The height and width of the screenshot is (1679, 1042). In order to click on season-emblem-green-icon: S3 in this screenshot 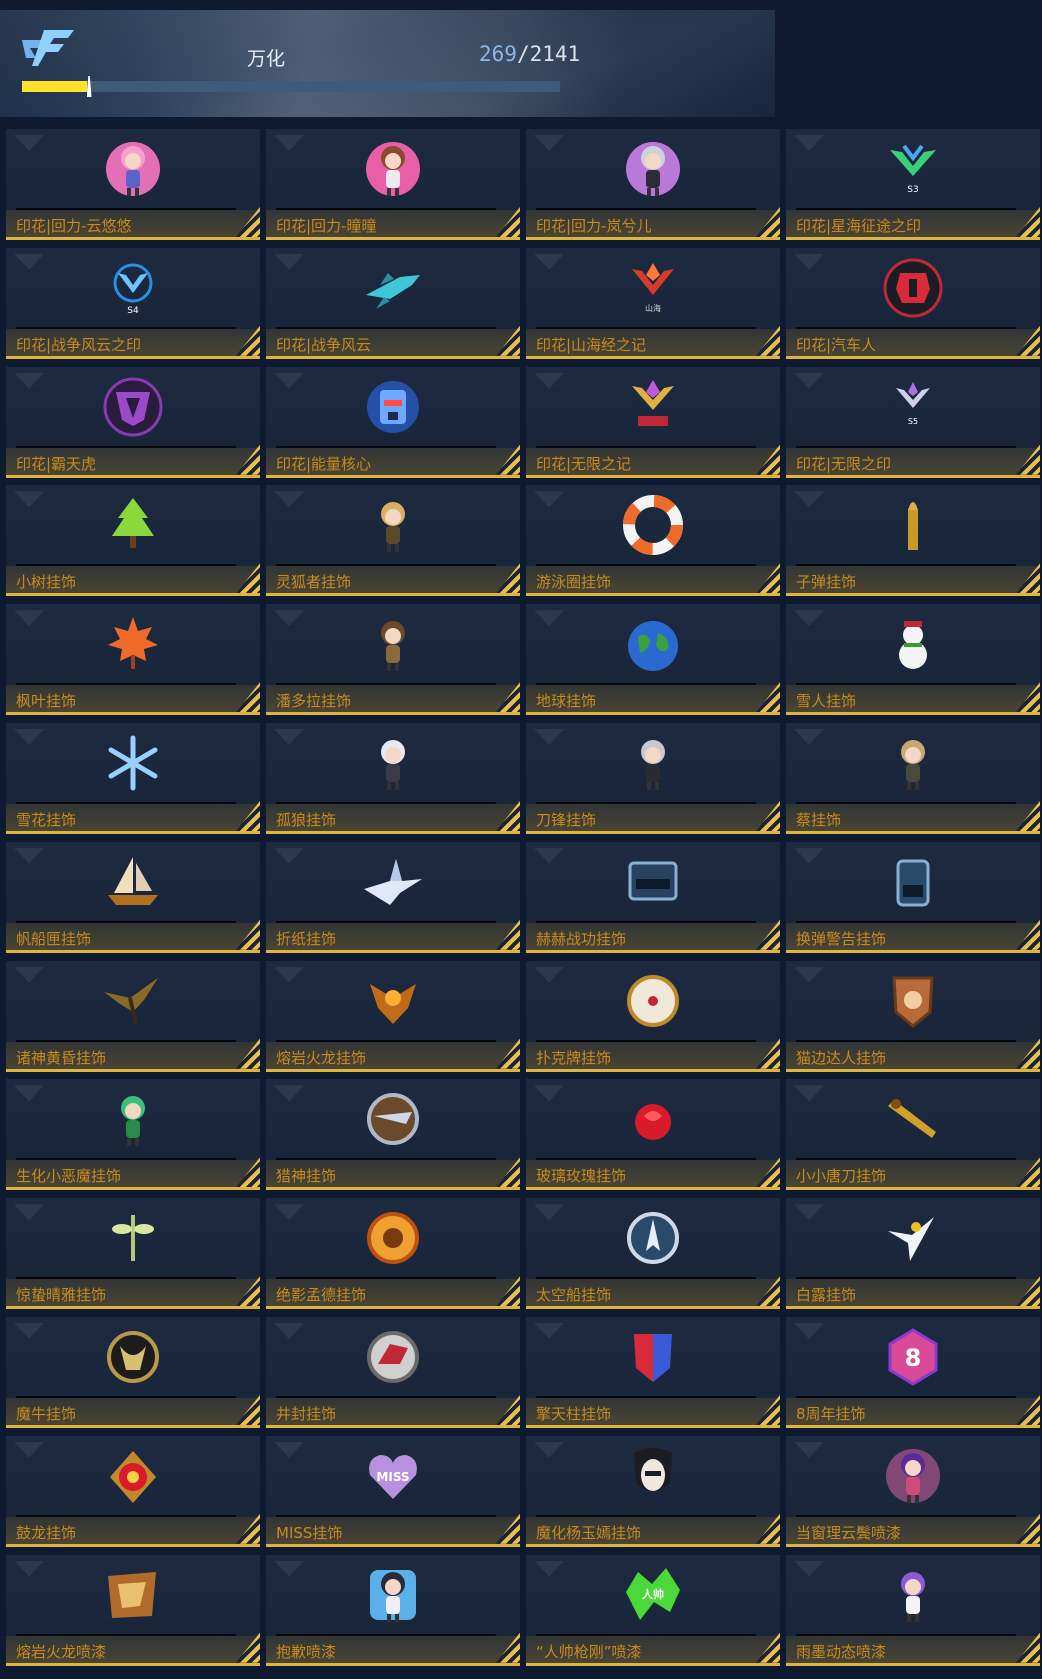, I will do `click(913, 169)`.